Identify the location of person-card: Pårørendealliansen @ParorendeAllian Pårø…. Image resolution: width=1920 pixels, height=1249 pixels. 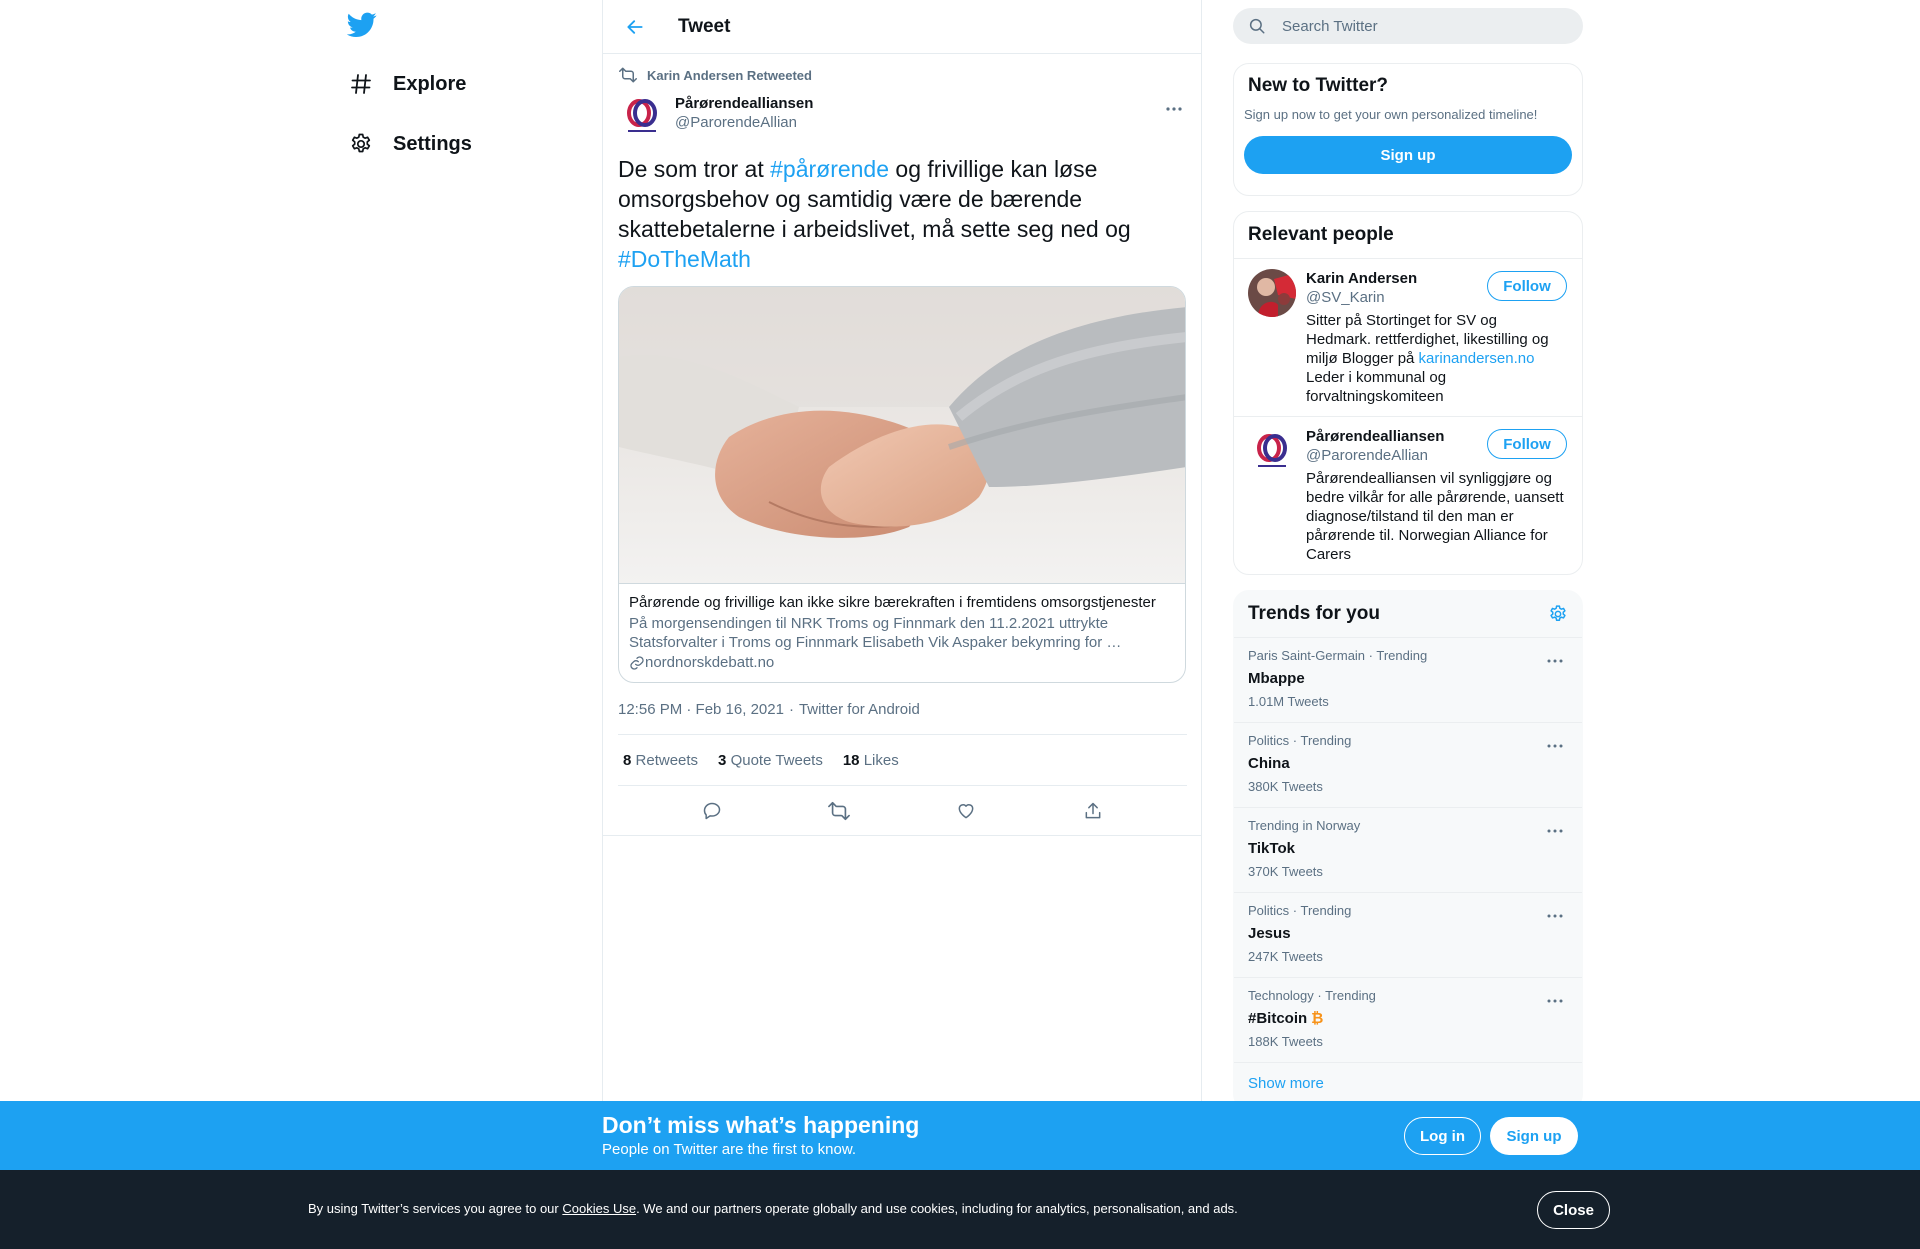
(1408, 495).